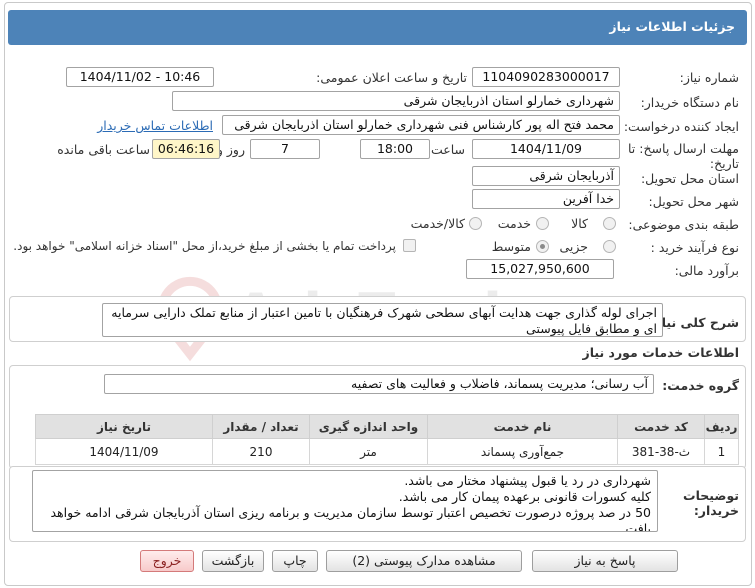  I want to click on treasury-payment-checkbox, so click(409, 245).